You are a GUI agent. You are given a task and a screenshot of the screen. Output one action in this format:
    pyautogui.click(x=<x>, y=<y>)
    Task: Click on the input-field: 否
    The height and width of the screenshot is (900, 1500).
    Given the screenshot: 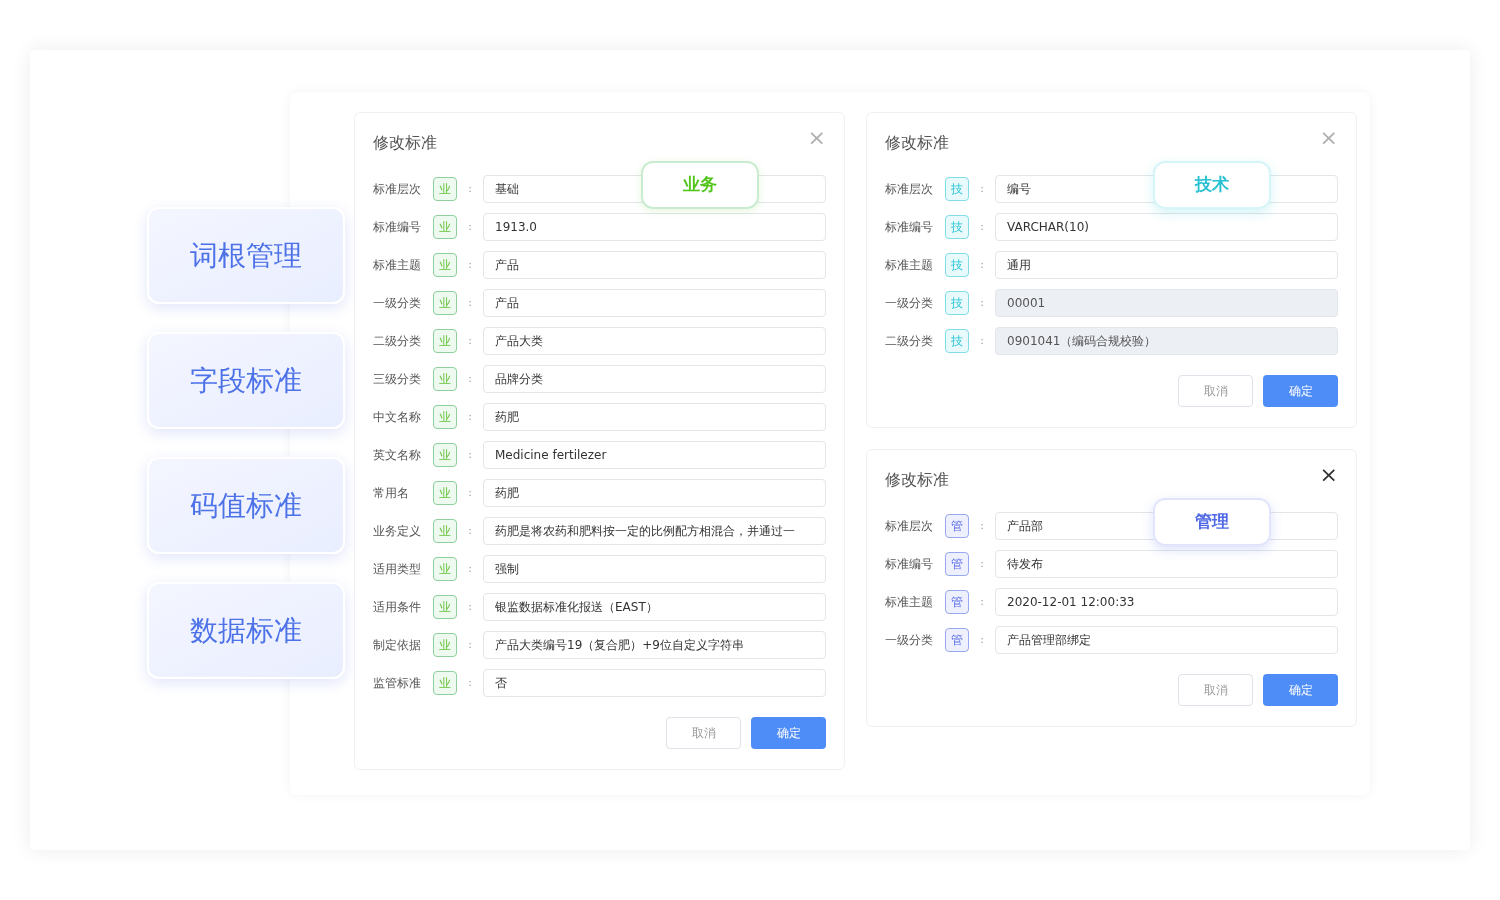 What is the action you would take?
    pyautogui.click(x=654, y=683)
    